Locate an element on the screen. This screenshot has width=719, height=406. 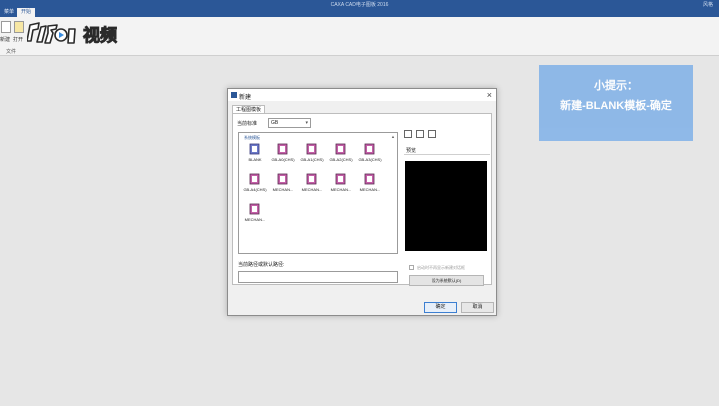
set-default-button: 设为系统默认(D) is located at coordinates (446, 280).